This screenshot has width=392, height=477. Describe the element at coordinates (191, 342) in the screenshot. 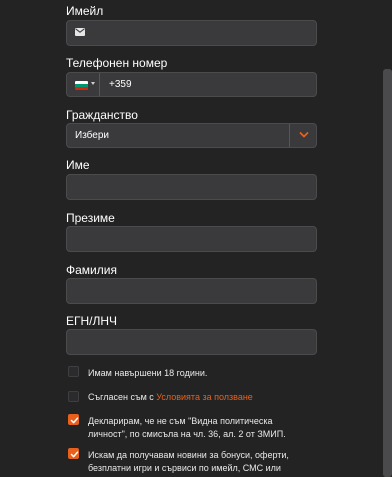

I see `egn-field` at that location.